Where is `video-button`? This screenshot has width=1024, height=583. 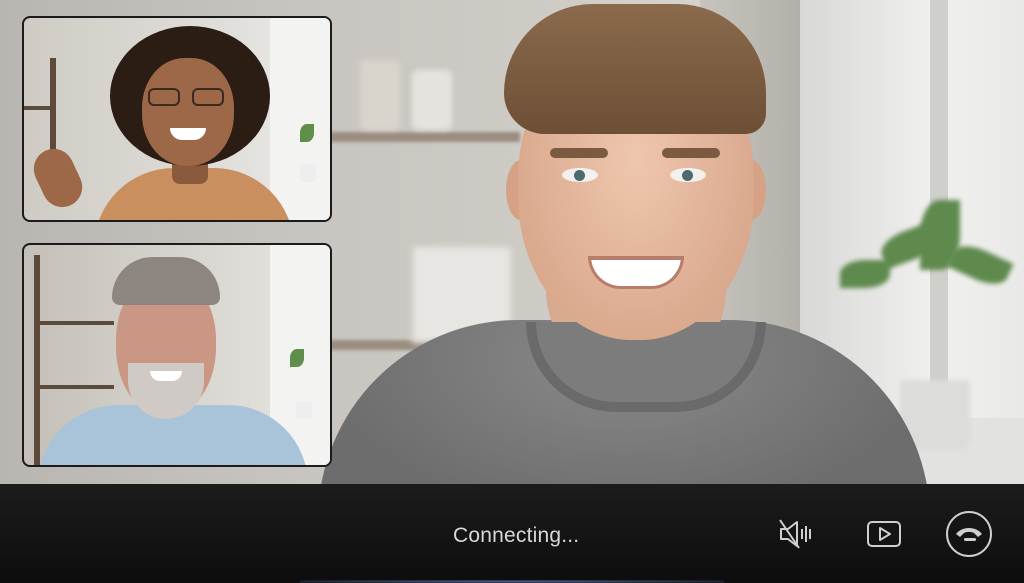
video-button is located at coordinates (884, 534).